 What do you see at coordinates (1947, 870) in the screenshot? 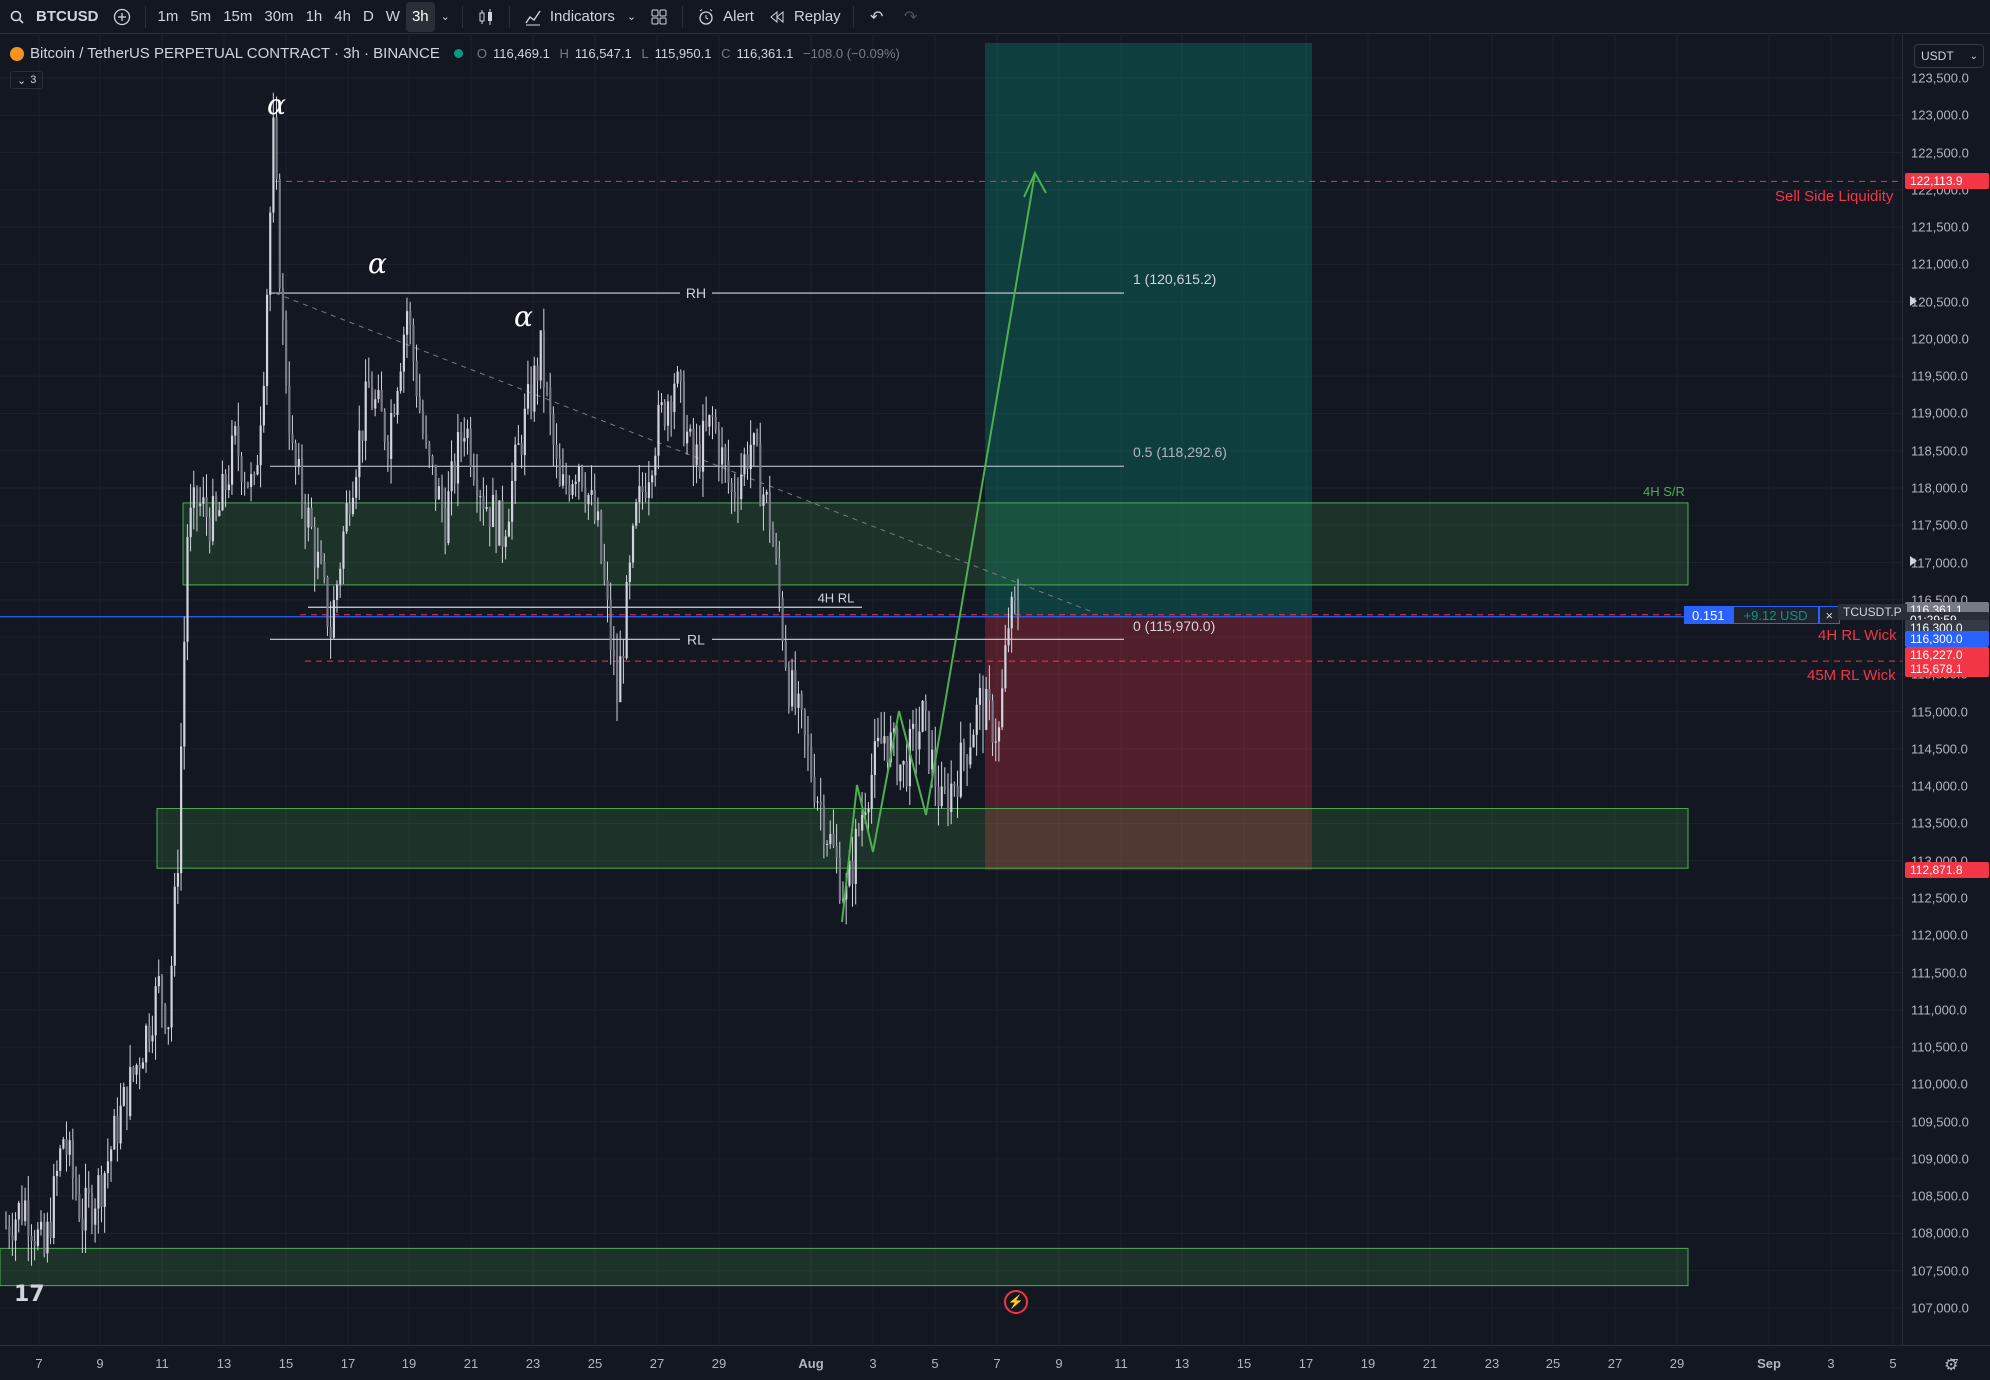
I see `price-tag-target-low: 112,871.8` at bounding box center [1947, 870].